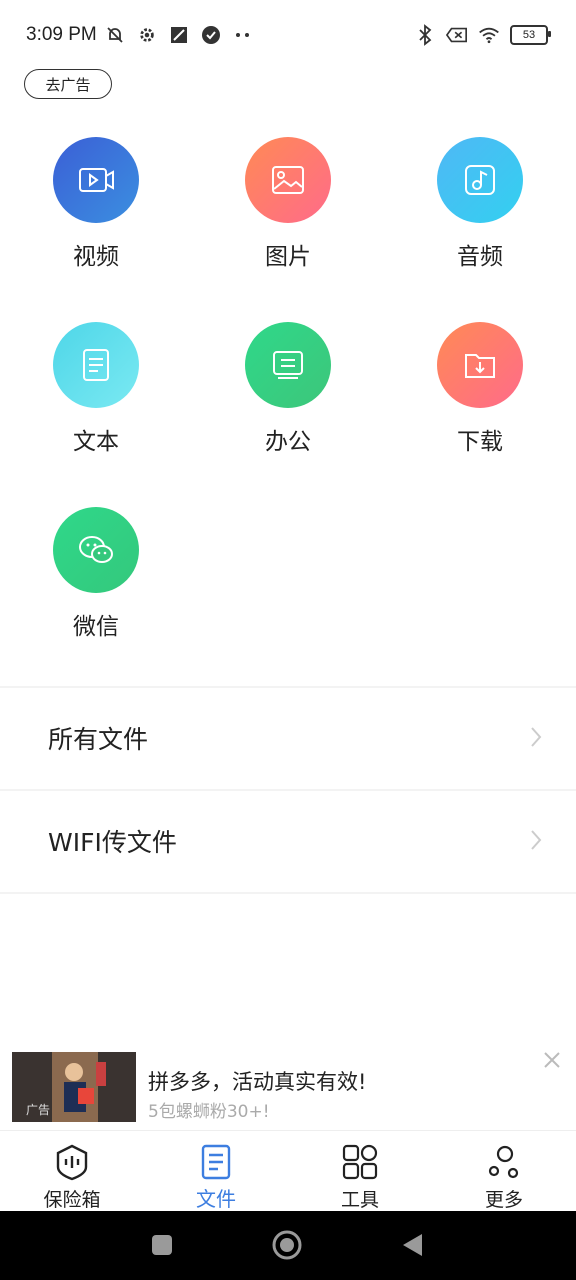 This screenshot has height=1280, width=576. I want to click on category-text: 文本, so click(96, 389).